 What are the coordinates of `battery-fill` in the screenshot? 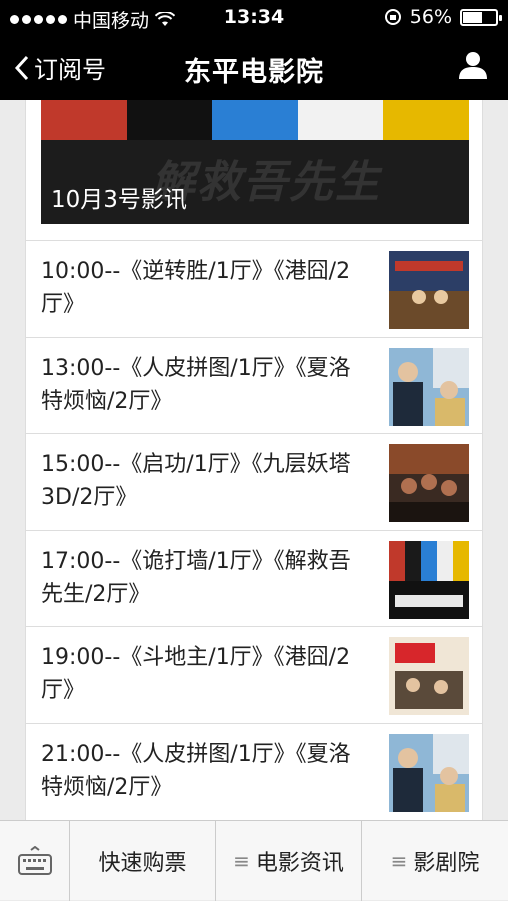 It's located at (473, 17).